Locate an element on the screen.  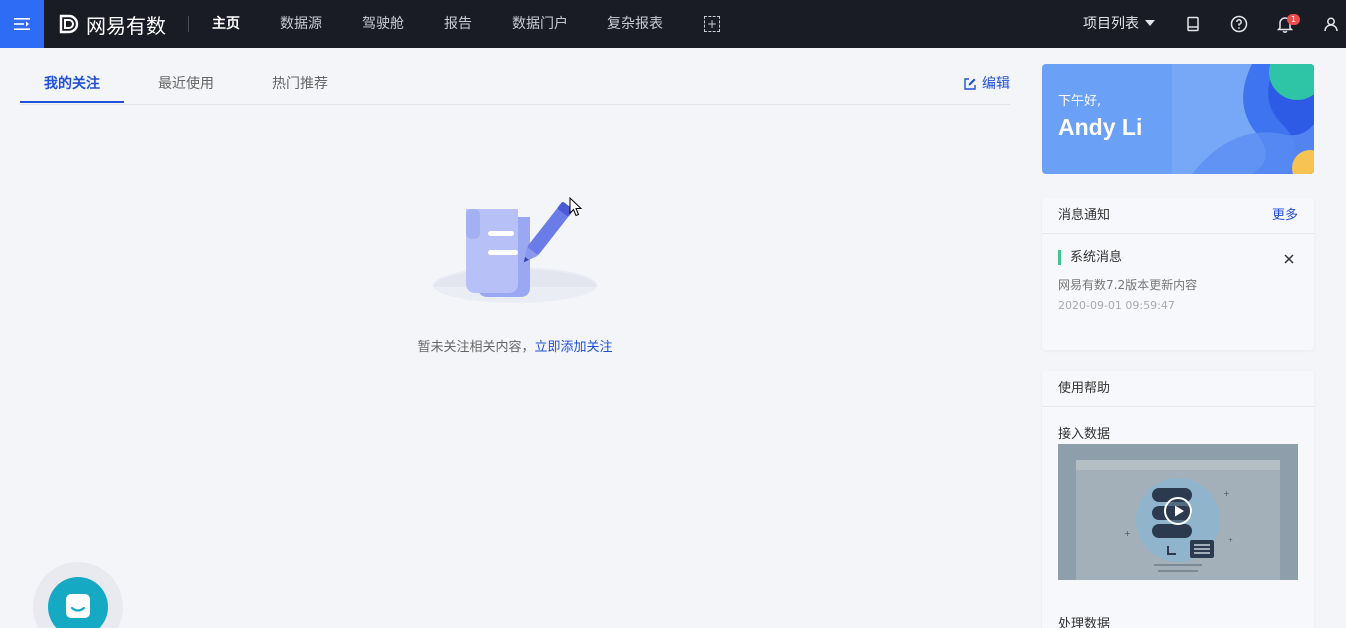
project-list-label: 项目列表 is located at coordinates (1111, 24).